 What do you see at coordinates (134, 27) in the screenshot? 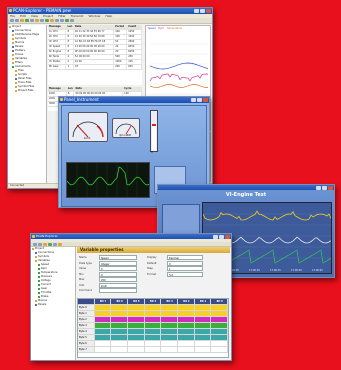
I see `column-header: Count` at bounding box center [134, 27].